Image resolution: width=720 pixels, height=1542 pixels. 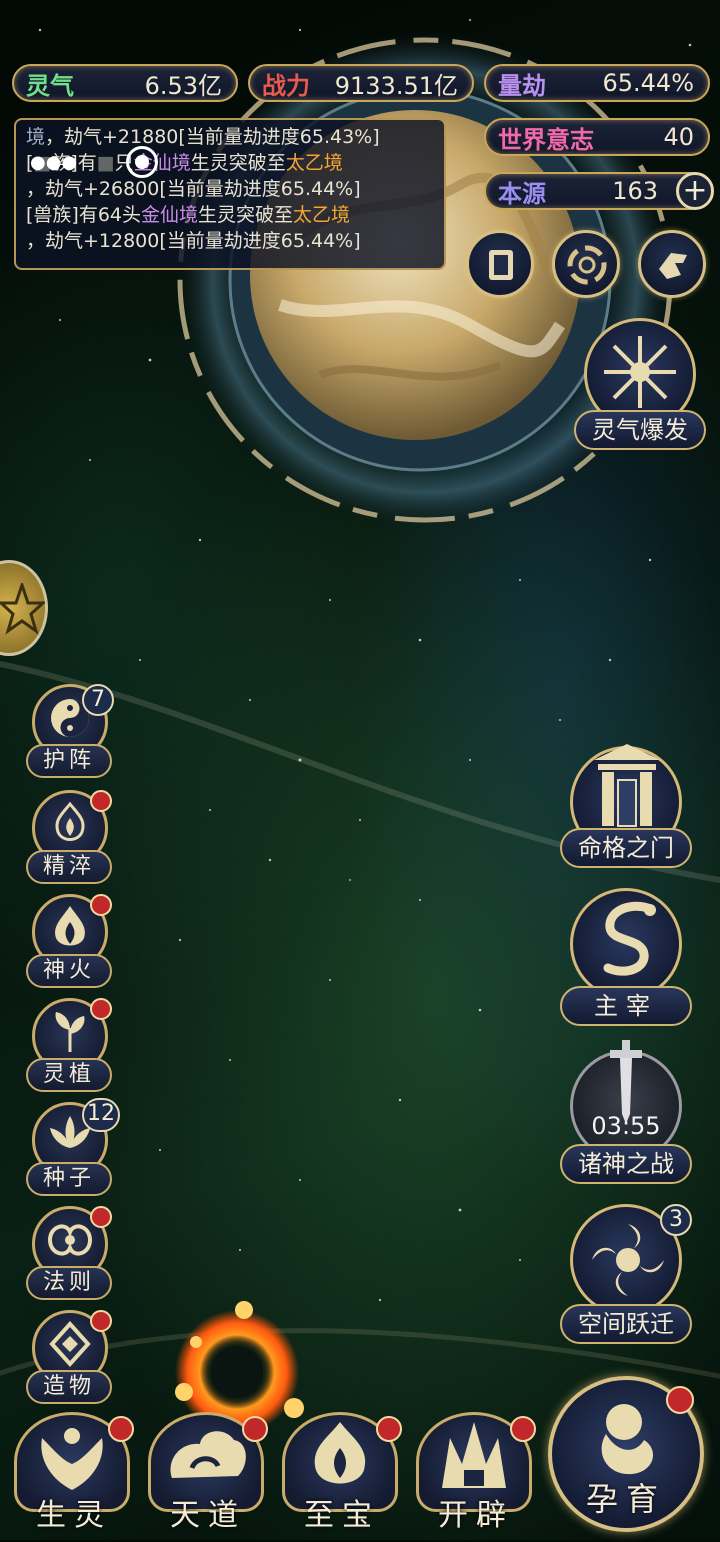 What do you see at coordinates (629, 938) in the screenshot?
I see `dragon-icon` at bounding box center [629, 938].